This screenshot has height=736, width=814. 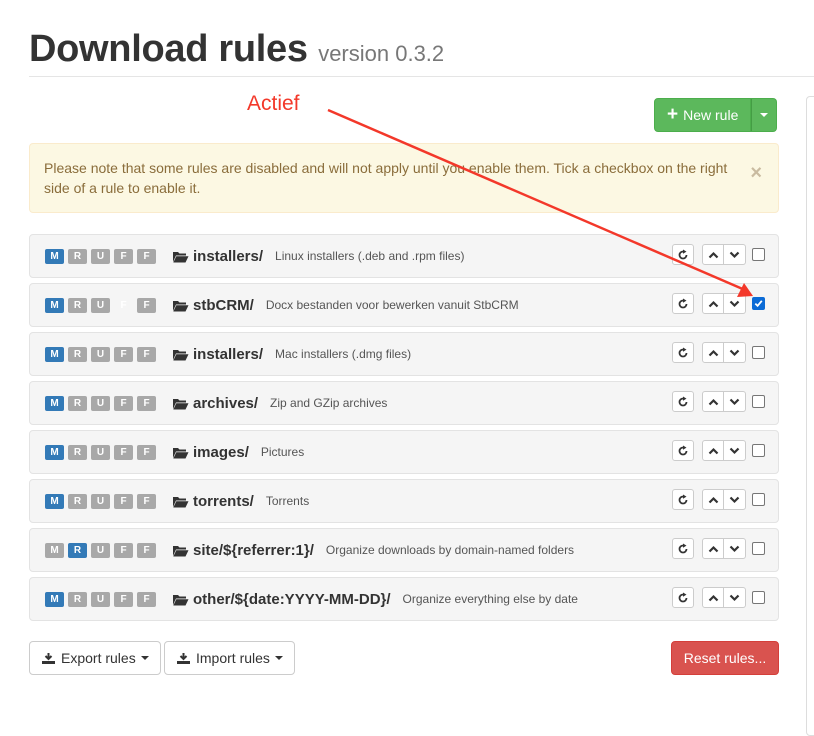 What do you see at coordinates (404, 403) in the screenshot?
I see `rule-row: M R U F Farchives/Zip and GZip archives` at bounding box center [404, 403].